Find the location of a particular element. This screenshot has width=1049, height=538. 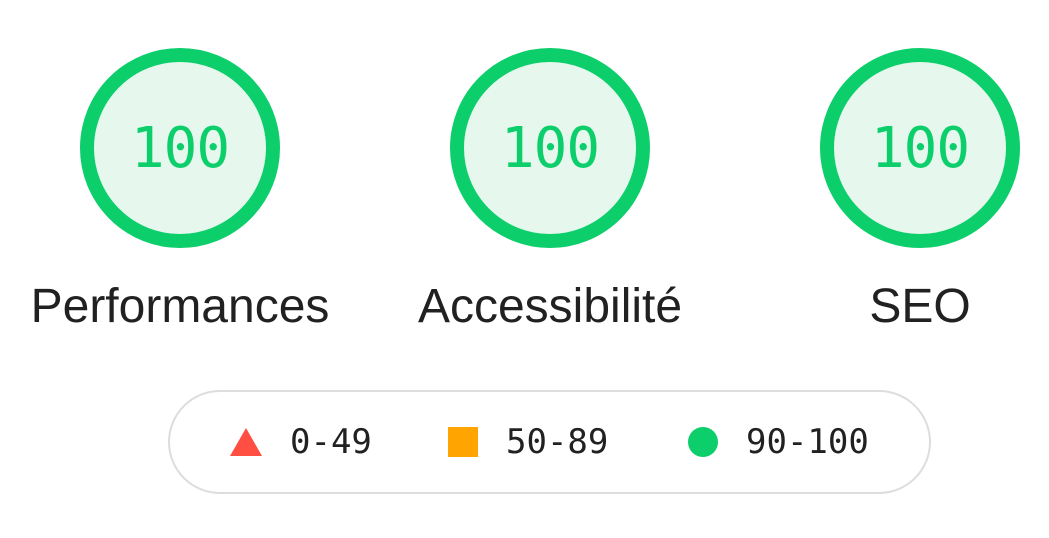

legend-item-fail: 0-49 is located at coordinates (301, 442).